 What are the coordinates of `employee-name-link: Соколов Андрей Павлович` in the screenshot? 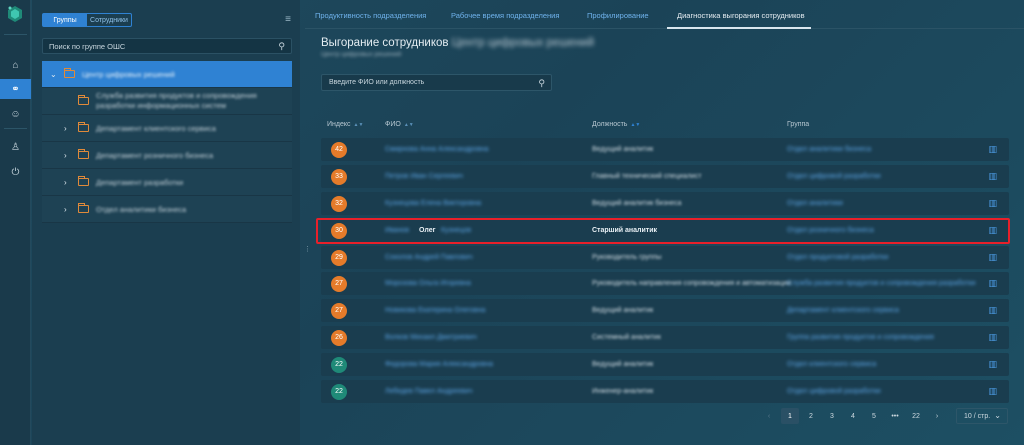 It's located at (429, 257).